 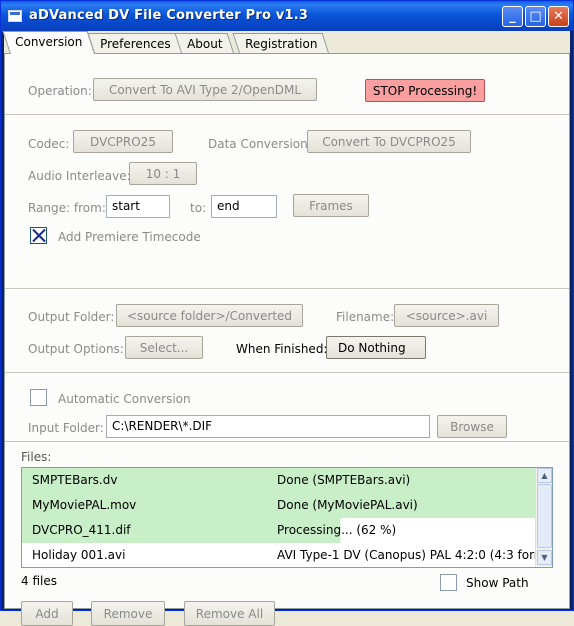 What do you see at coordinates (344, 480) in the screenshot?
I see `file-status: Done (SMPTEBars.avi)` at bounding box center [344, 480].